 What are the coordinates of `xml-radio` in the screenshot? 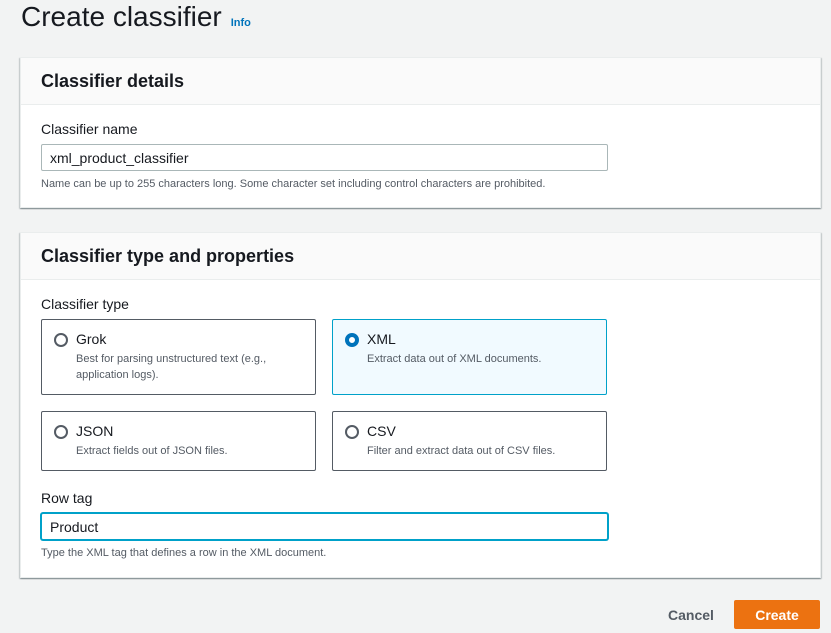 It's located at (352, 340).